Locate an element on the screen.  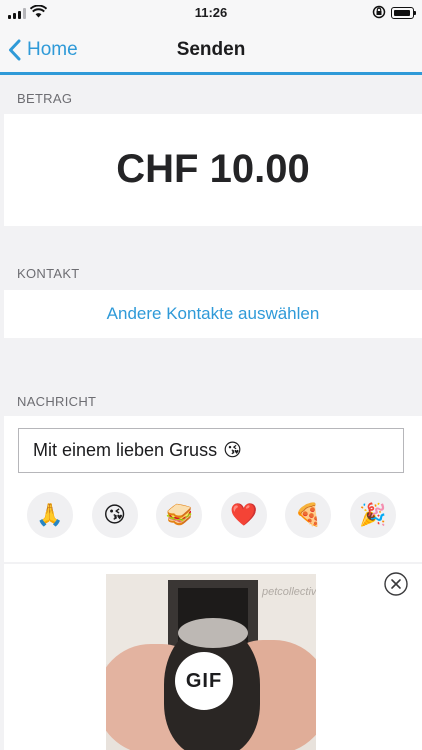
gif-preview: petcollective GIF is located at coordinates (211, 662).